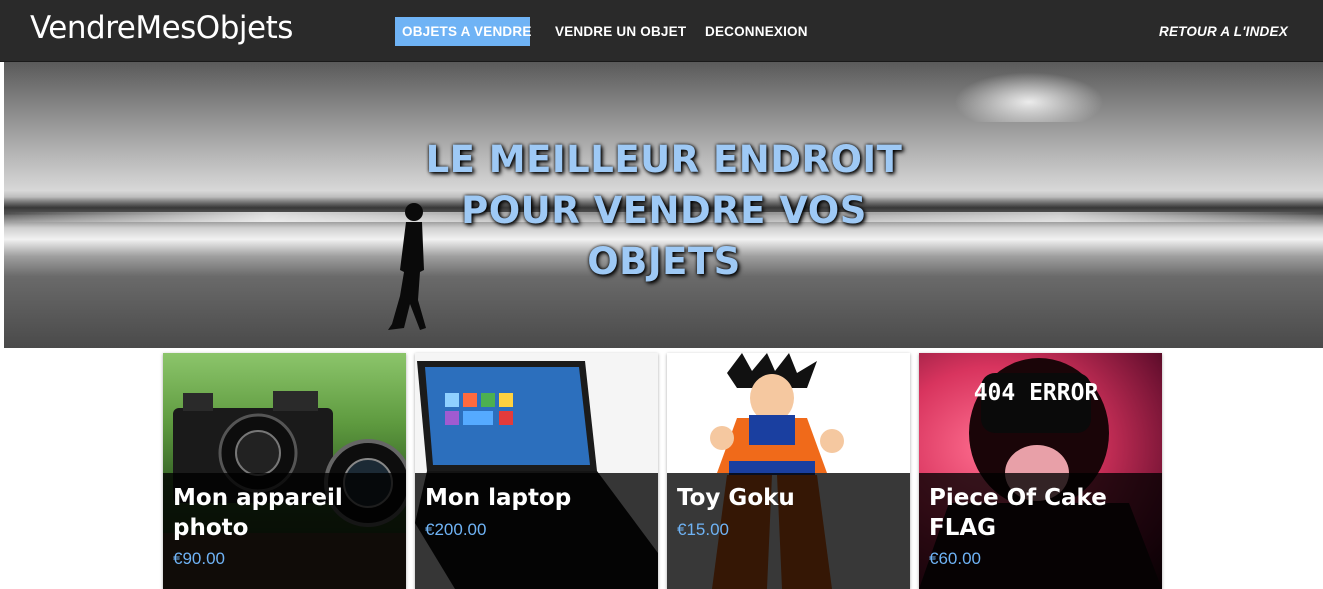  Describe the element at coordinates (161, 28) in the screenshot. I see `brand-logo: VendreMesObjets` at that location.